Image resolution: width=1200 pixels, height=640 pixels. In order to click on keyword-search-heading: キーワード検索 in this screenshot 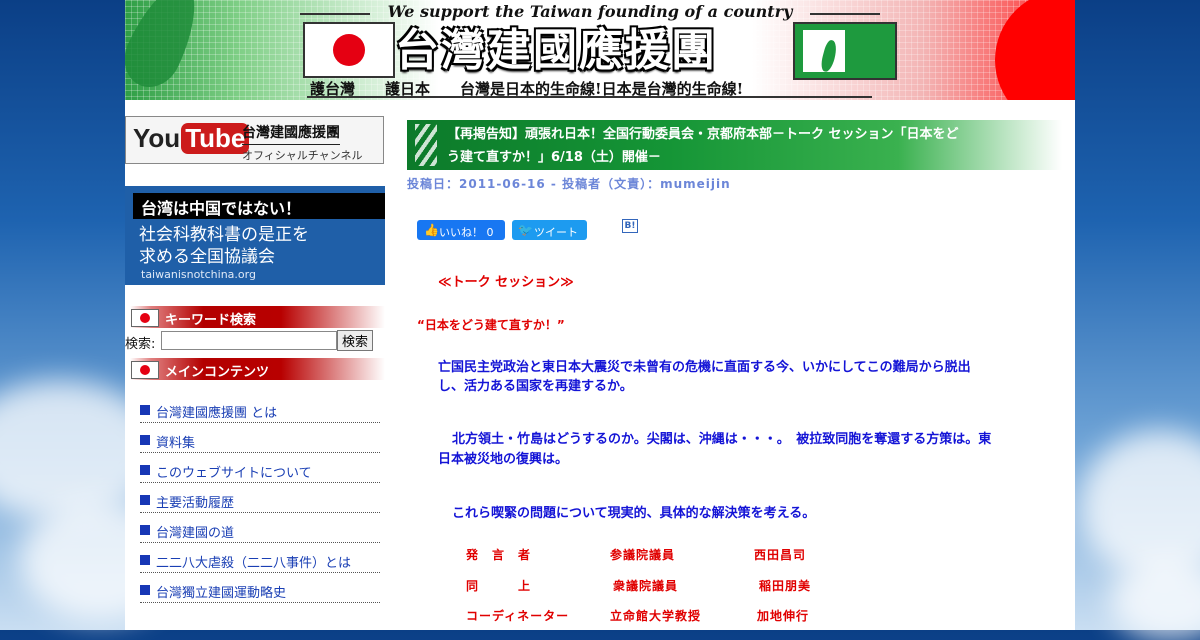, I will do `click(255, 317)`.